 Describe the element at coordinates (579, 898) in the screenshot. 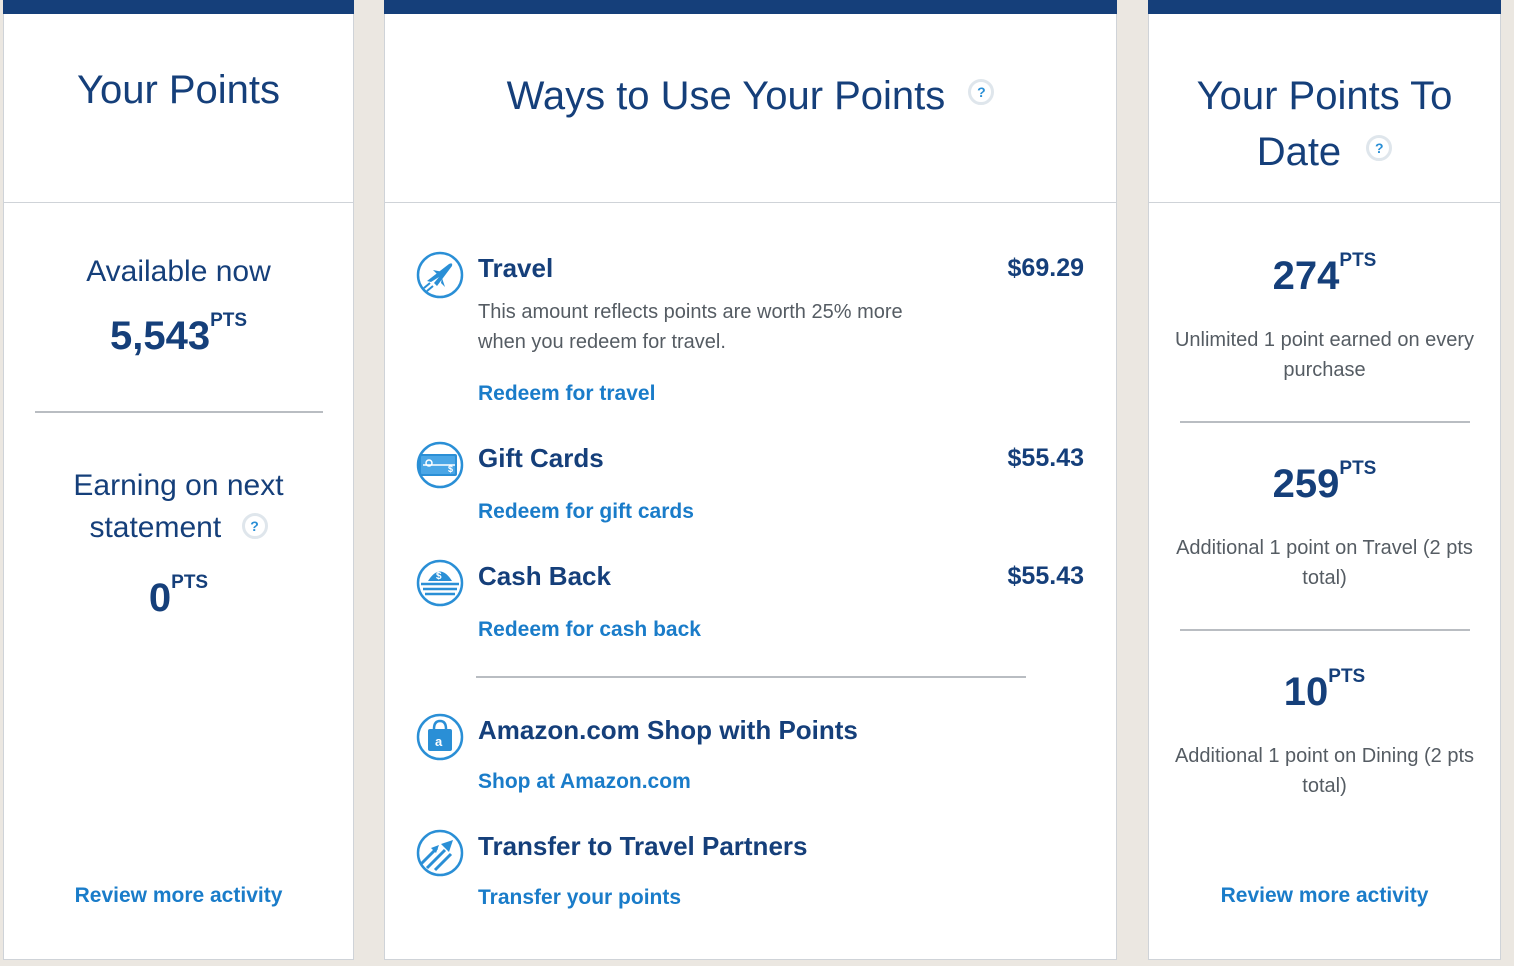

I see `transfer-points-link: Transfer your points` at that location.